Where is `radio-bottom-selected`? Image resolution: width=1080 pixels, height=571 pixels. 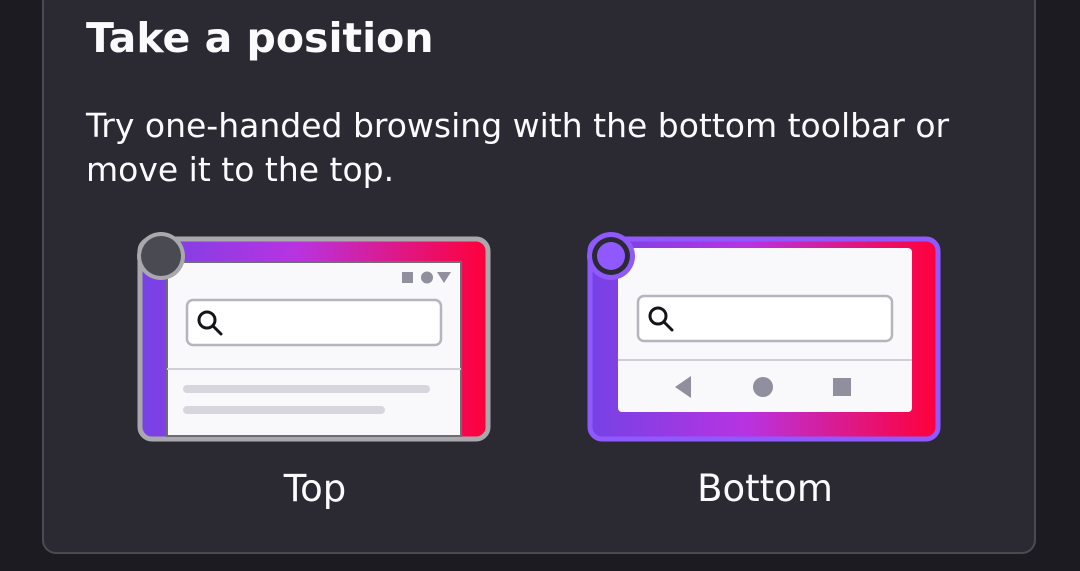 radio-bottom-selected is located at coordinates (611, 256).